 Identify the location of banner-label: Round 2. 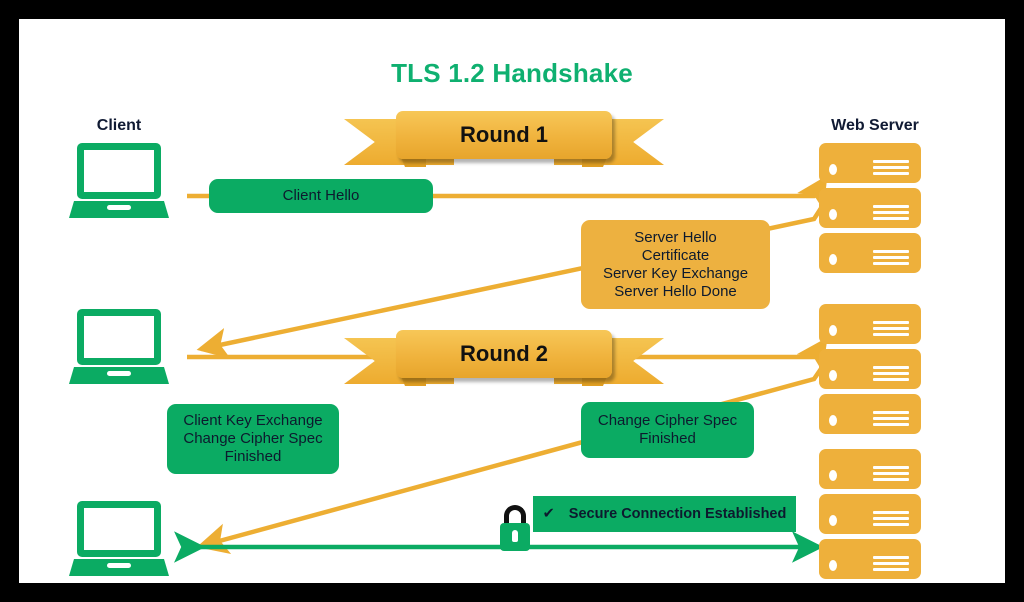
(504, 353).